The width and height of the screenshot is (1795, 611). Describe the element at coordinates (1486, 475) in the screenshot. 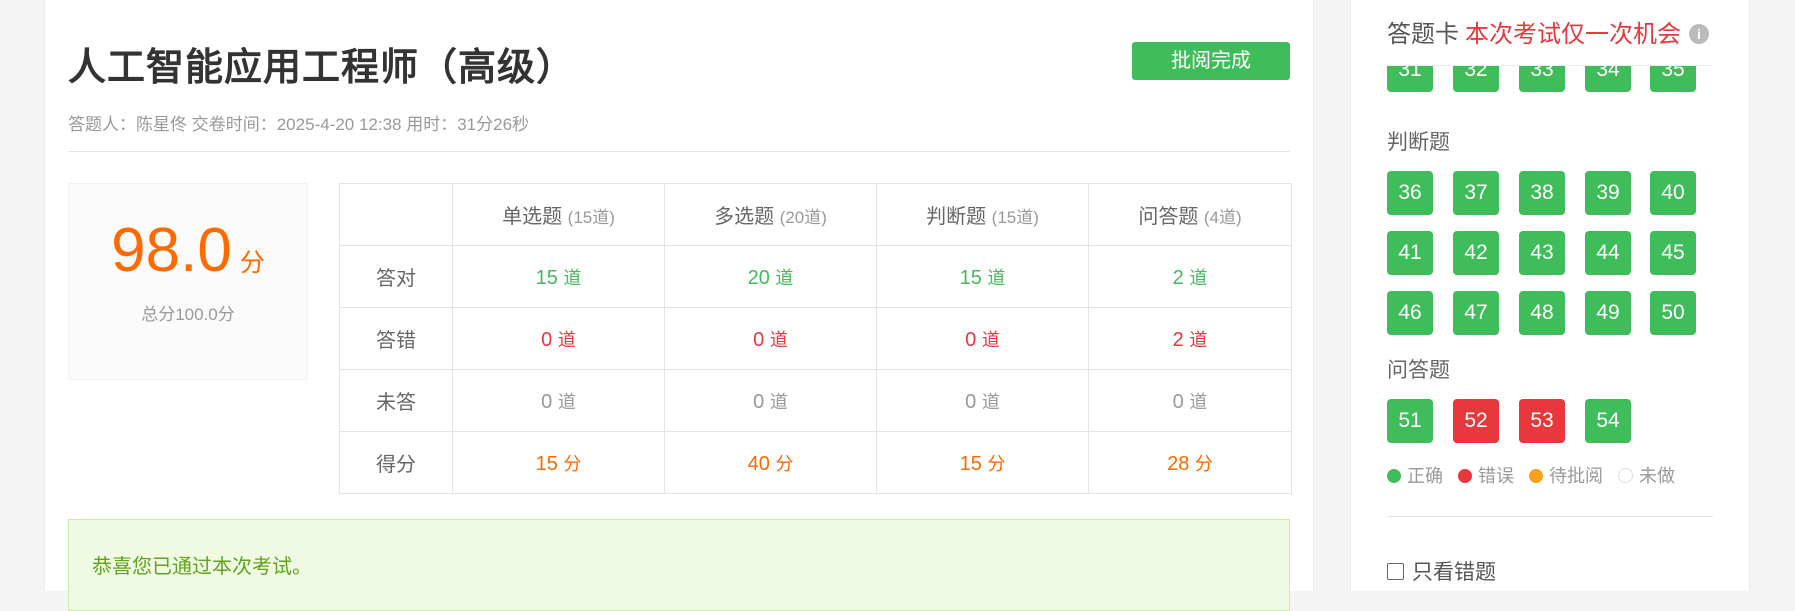

I see `legend-wrong: 错误` at that location.